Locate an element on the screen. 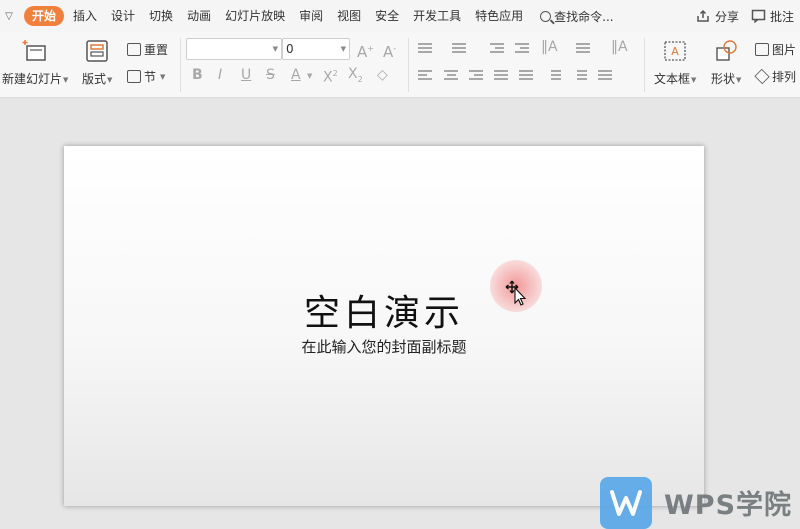 The height and width of the screenshot is (529, 800). tab-insert: 插入 is located at coordinates (85, 16).